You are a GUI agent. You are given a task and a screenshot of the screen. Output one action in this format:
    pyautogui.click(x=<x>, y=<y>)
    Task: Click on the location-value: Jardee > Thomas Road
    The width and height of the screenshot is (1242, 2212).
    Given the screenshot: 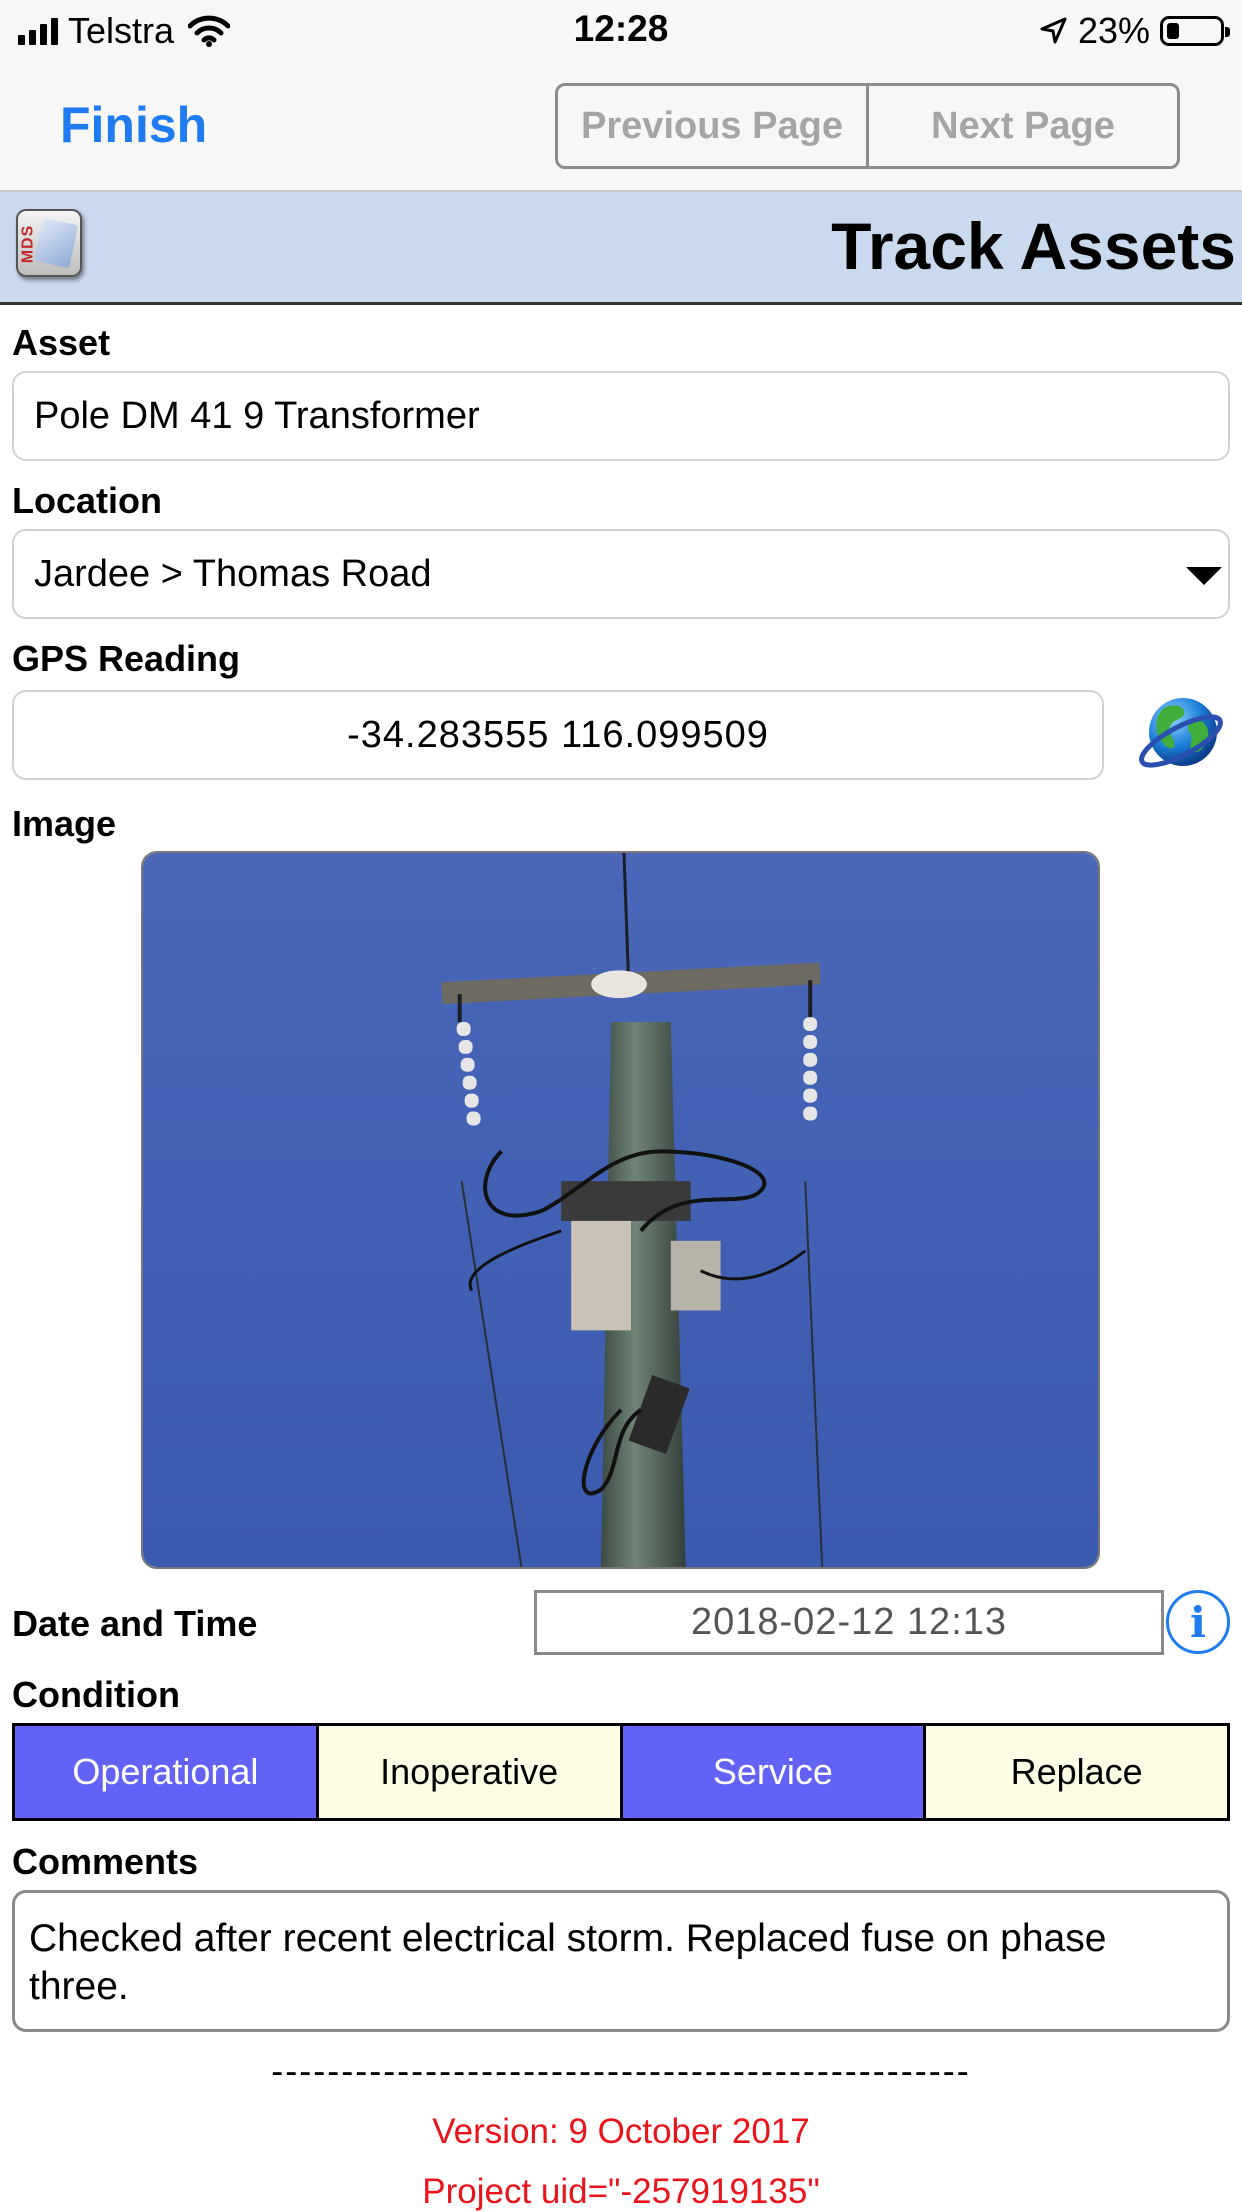 What is the action you would take?
    pyautogui.click(x=233, y=573)
    